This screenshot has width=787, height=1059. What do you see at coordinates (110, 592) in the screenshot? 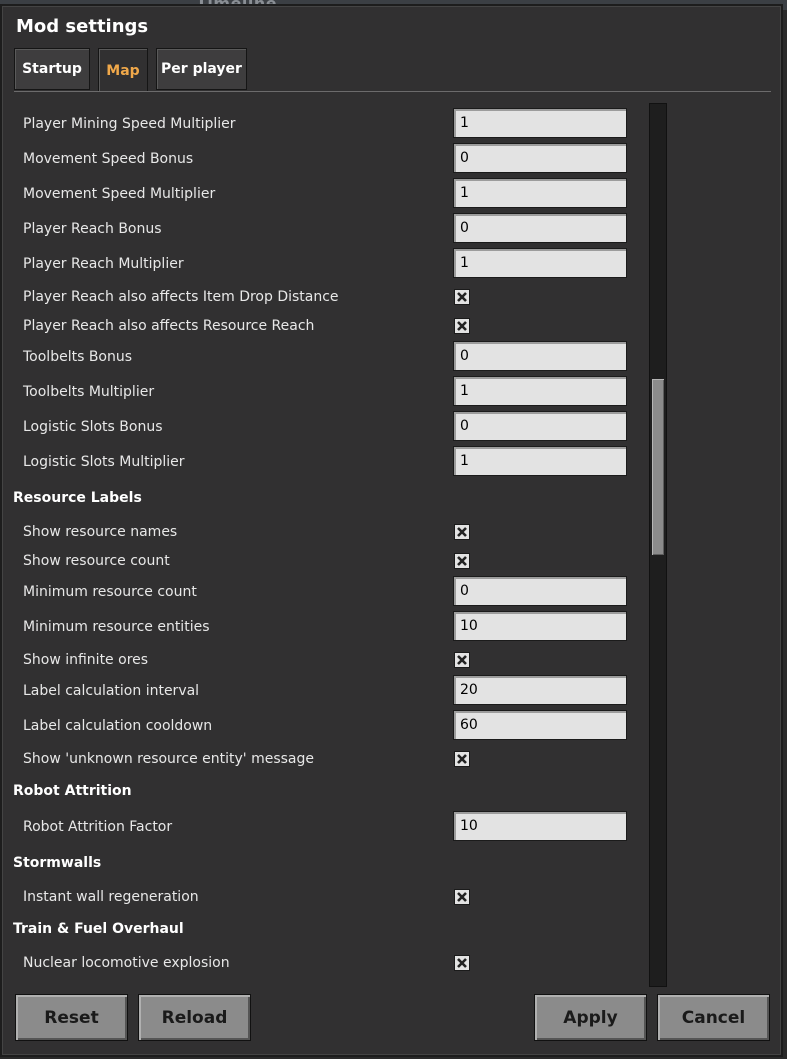
I see `setting-label: Minimum resource count` at bounding box center [110, 592].